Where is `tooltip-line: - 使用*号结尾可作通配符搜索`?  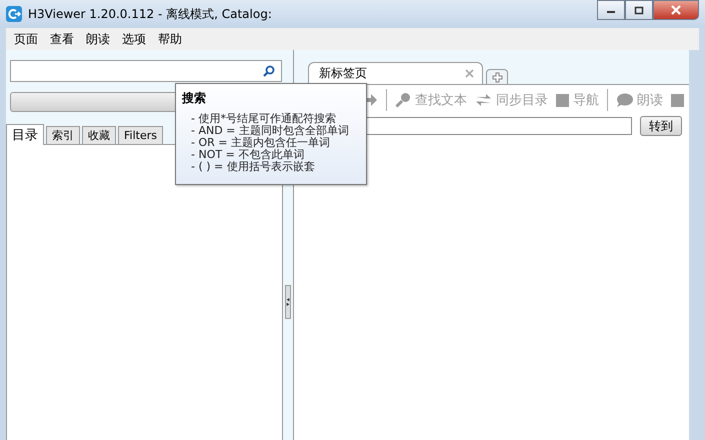 tooltip-line: - 使用*号结尾可作通配符搜索 is located at coordinates (263, 119).